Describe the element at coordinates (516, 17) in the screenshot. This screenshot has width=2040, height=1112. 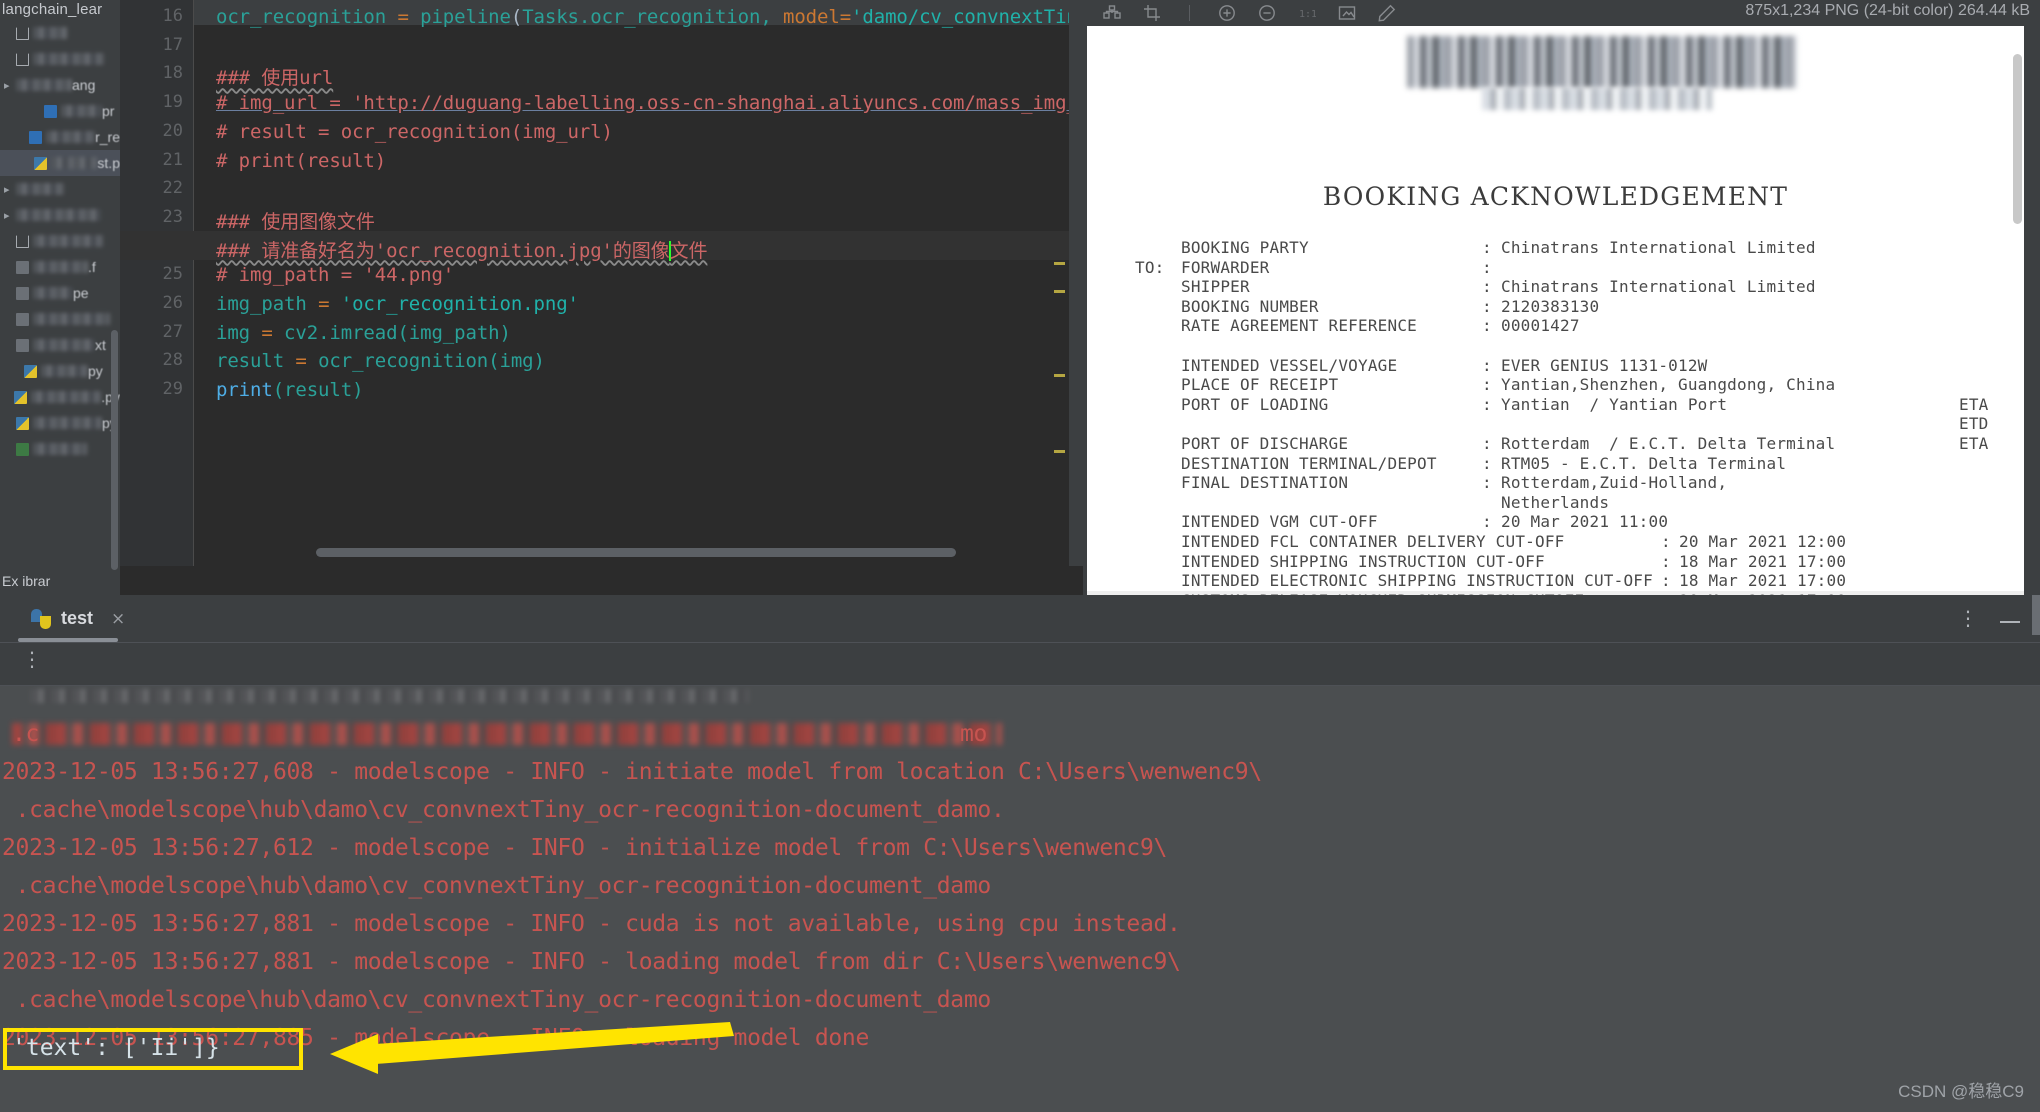
I see `code-token: (` at that location.